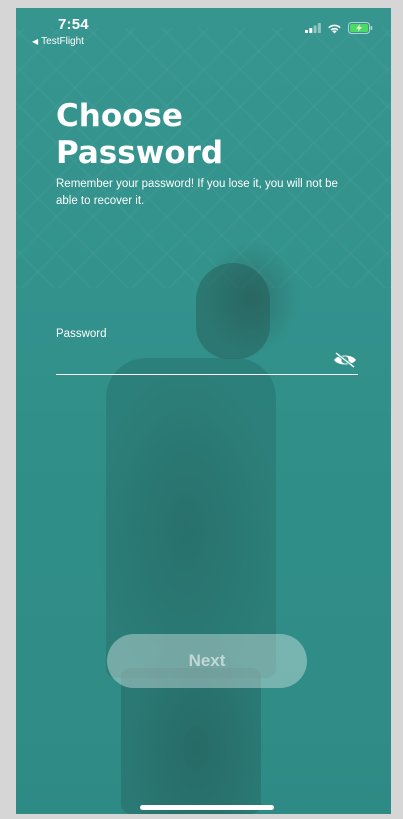 Image resolution: width=403 pixels, height=819 pixels. What do you see at coordinates (140, 134) in the screenshot?
I see `page-title: Choose Password` at bounding box center [140, 134].